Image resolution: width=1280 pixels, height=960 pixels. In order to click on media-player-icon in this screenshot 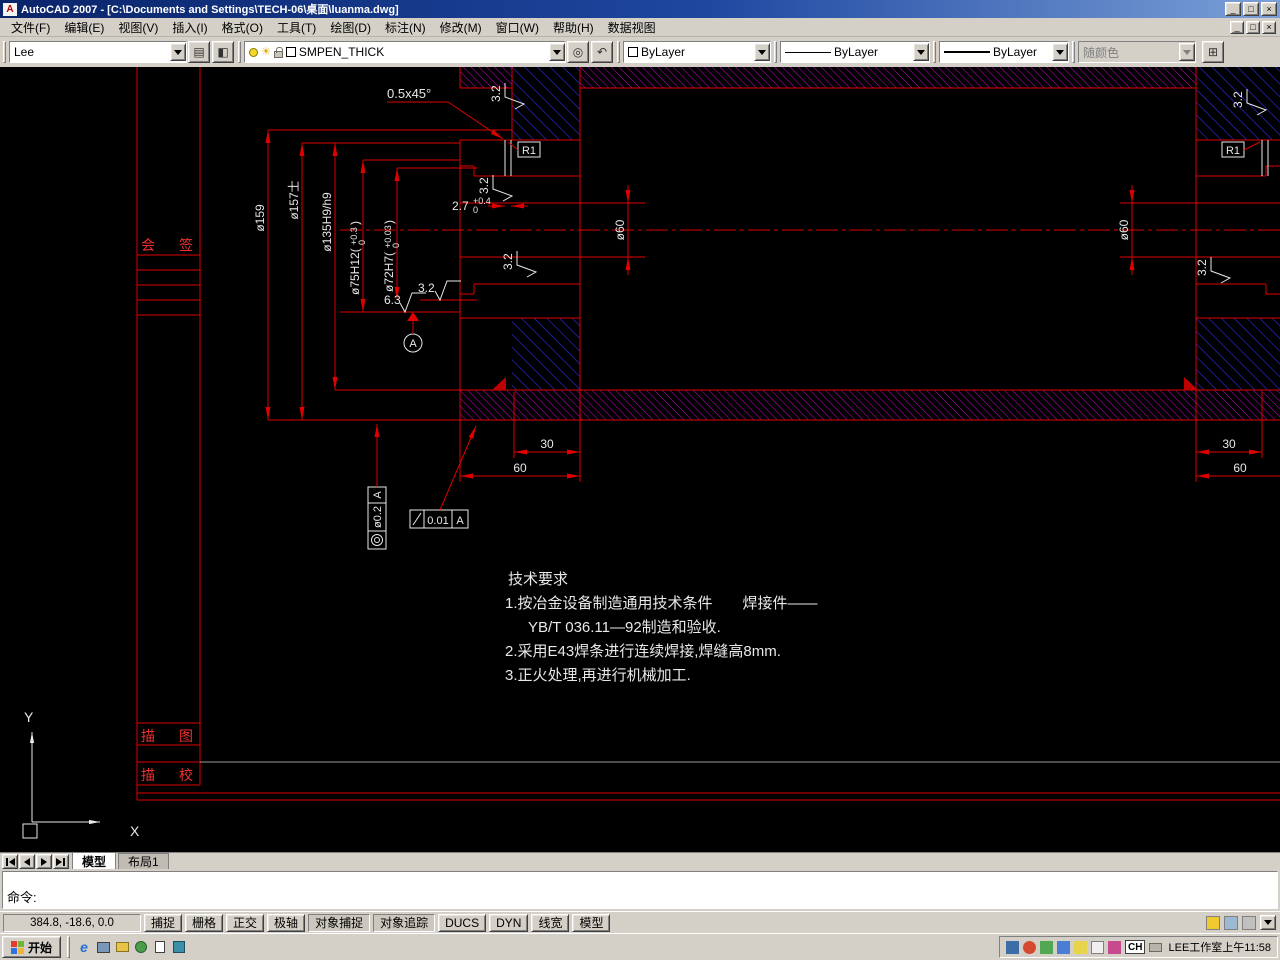, I will do `click(141, 947)`.